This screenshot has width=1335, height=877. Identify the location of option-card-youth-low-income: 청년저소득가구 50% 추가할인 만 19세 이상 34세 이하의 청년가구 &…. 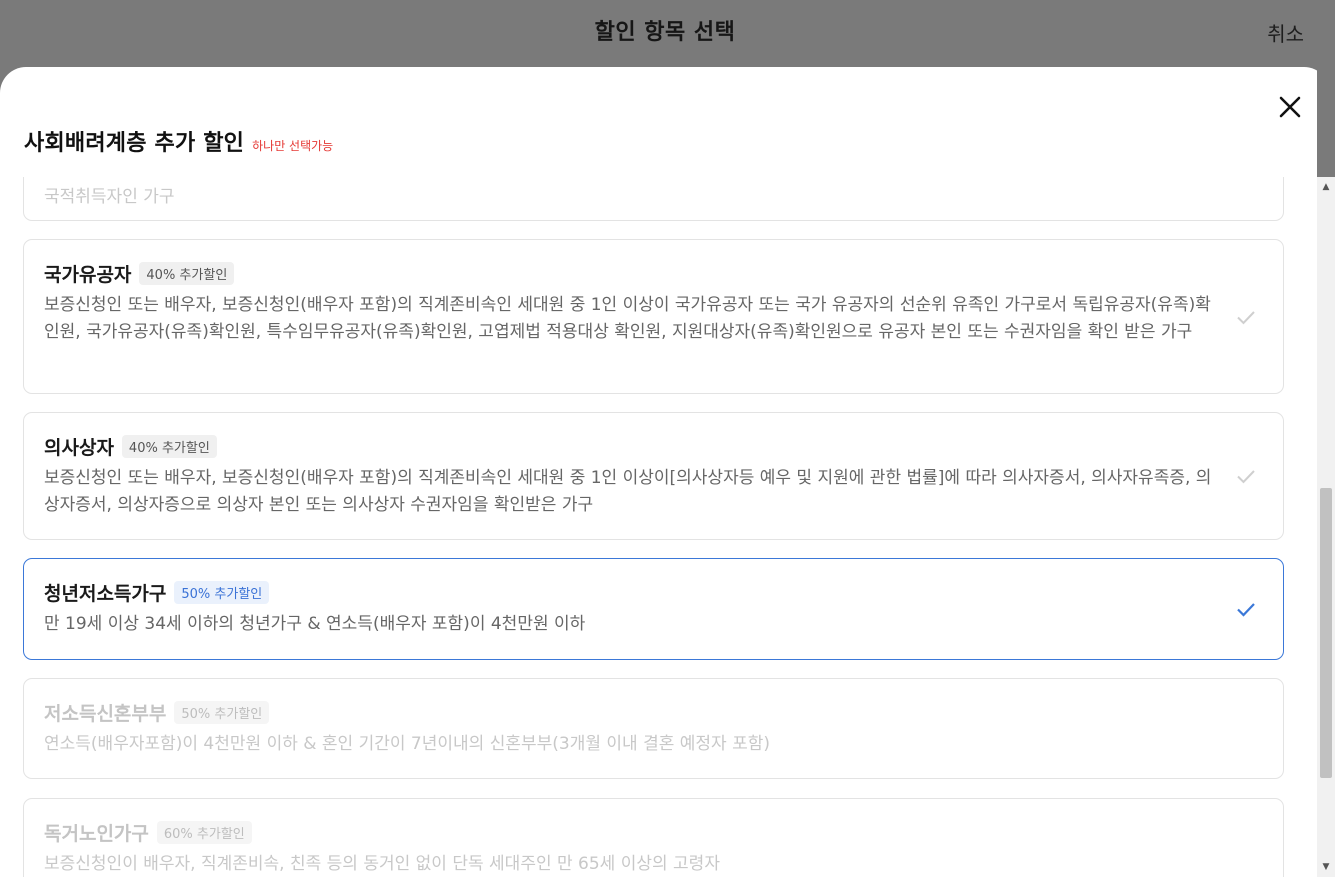
(653, 609).